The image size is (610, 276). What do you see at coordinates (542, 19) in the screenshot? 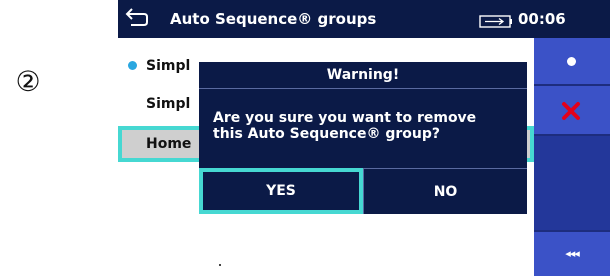
I see `clock: 00:06` at bounding box center [542, 19].